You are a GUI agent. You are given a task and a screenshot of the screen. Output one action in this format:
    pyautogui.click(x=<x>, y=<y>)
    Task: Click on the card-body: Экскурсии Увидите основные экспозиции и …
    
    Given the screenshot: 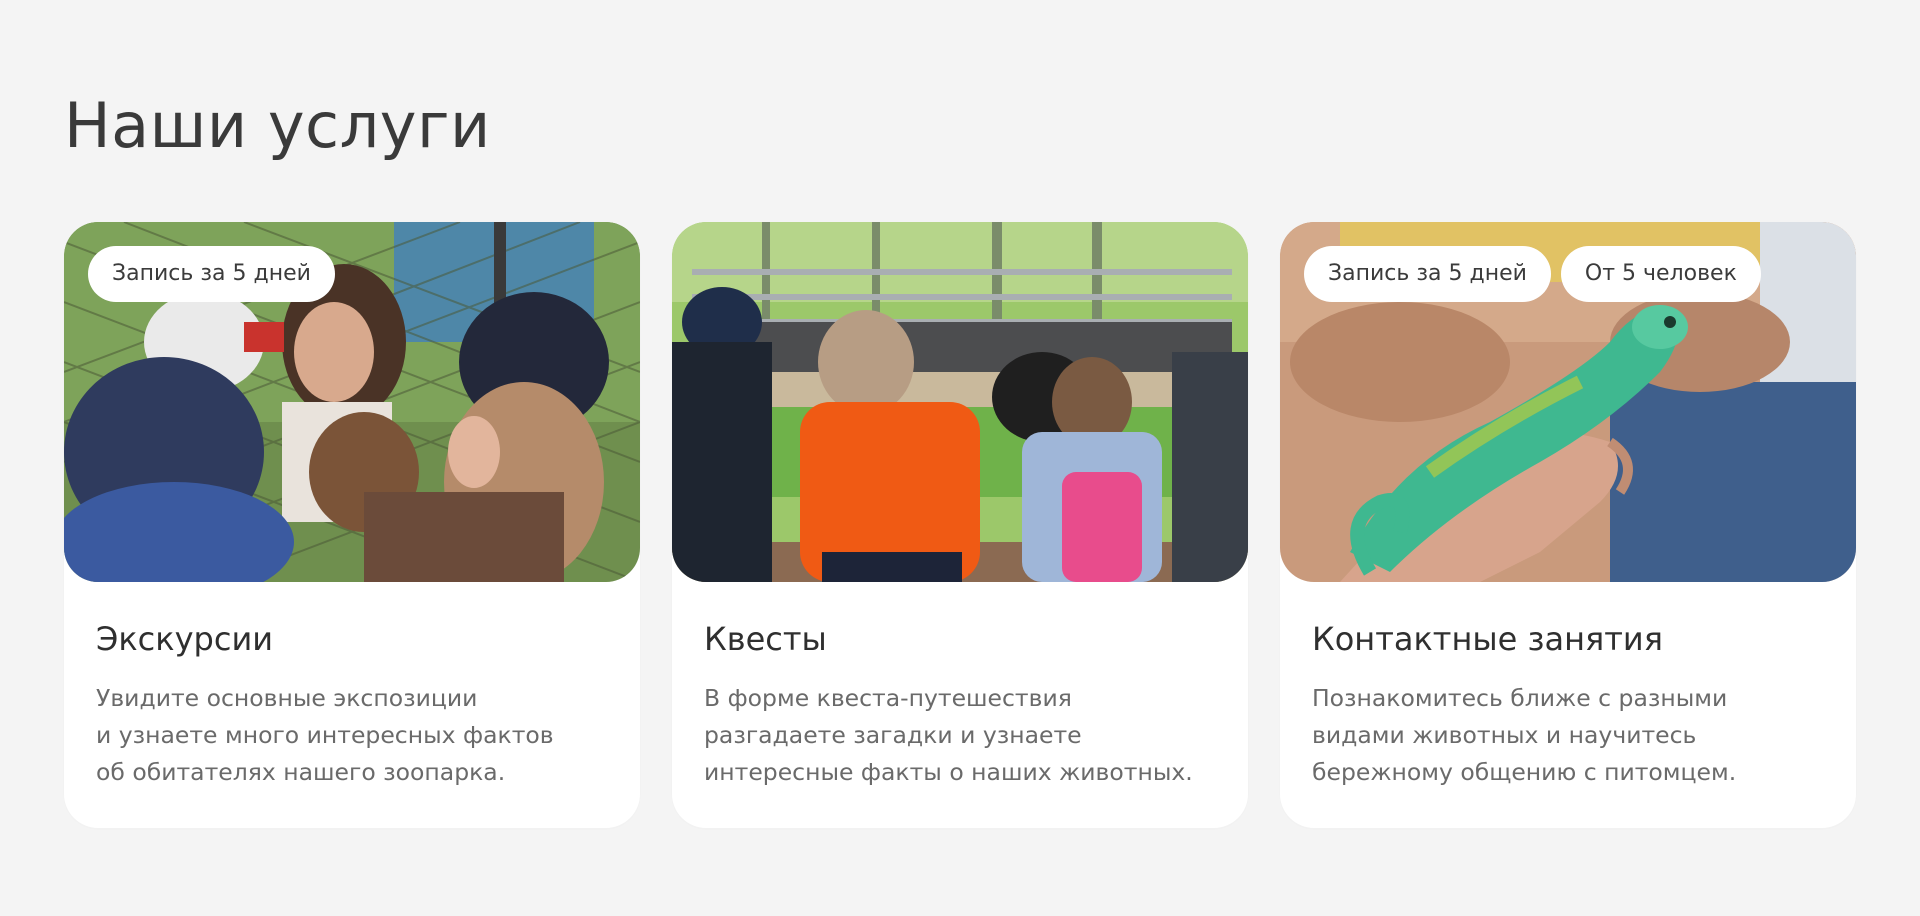 What is the action you would take?
    pyautogui.click(x=352, y=686)
    